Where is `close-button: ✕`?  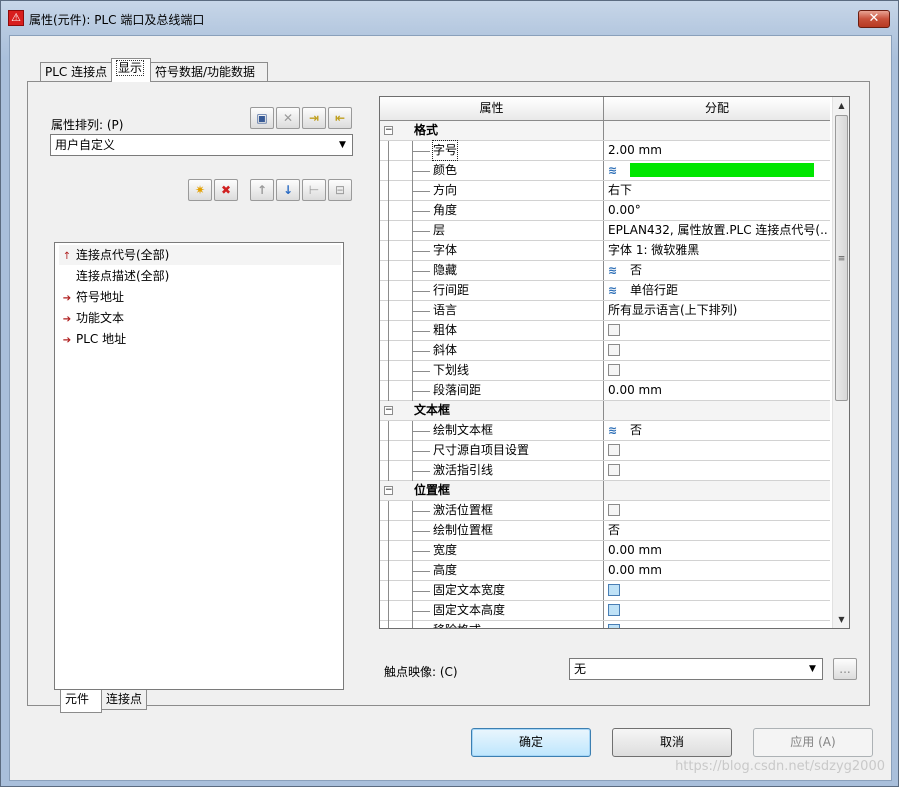
close-button: ✕ is located at coordinates (874, 19).